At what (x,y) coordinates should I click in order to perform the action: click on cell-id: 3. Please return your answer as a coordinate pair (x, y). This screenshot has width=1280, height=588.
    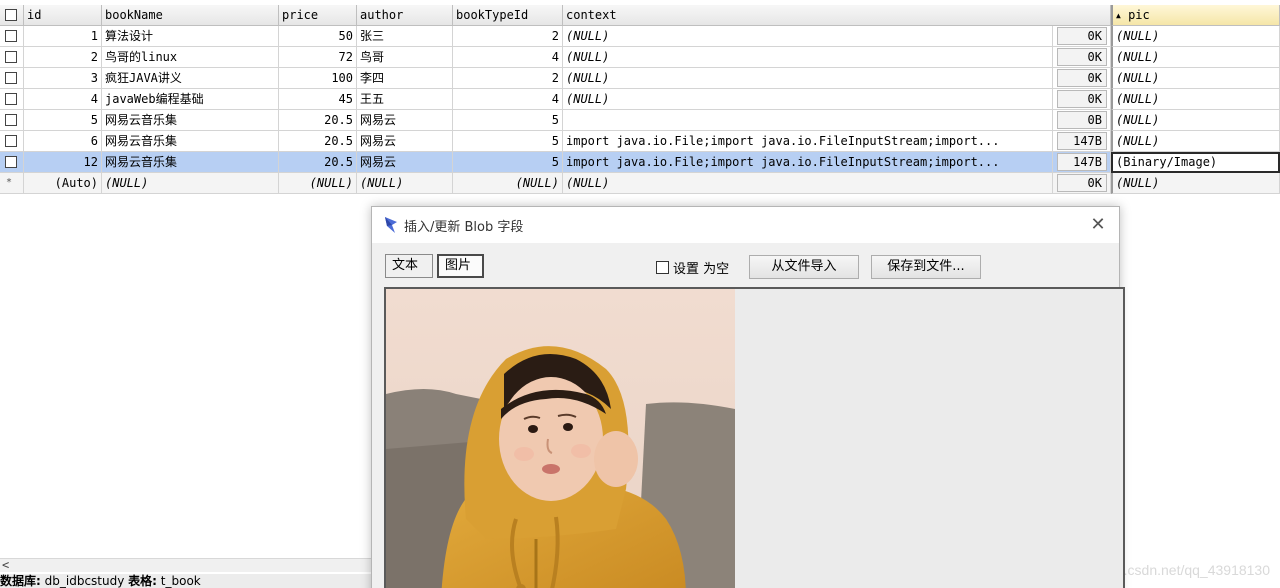
    Looking at the image, I should click on (63, 78).